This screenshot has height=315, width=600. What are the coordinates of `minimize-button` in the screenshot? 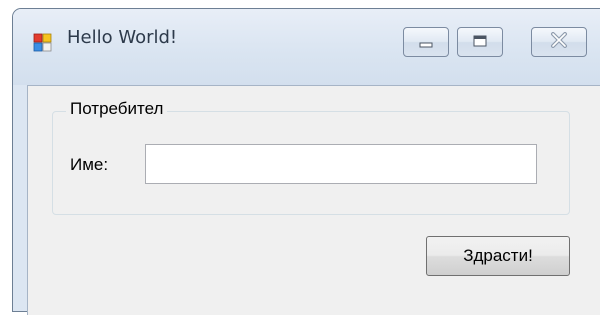 It's located at (426, 42).